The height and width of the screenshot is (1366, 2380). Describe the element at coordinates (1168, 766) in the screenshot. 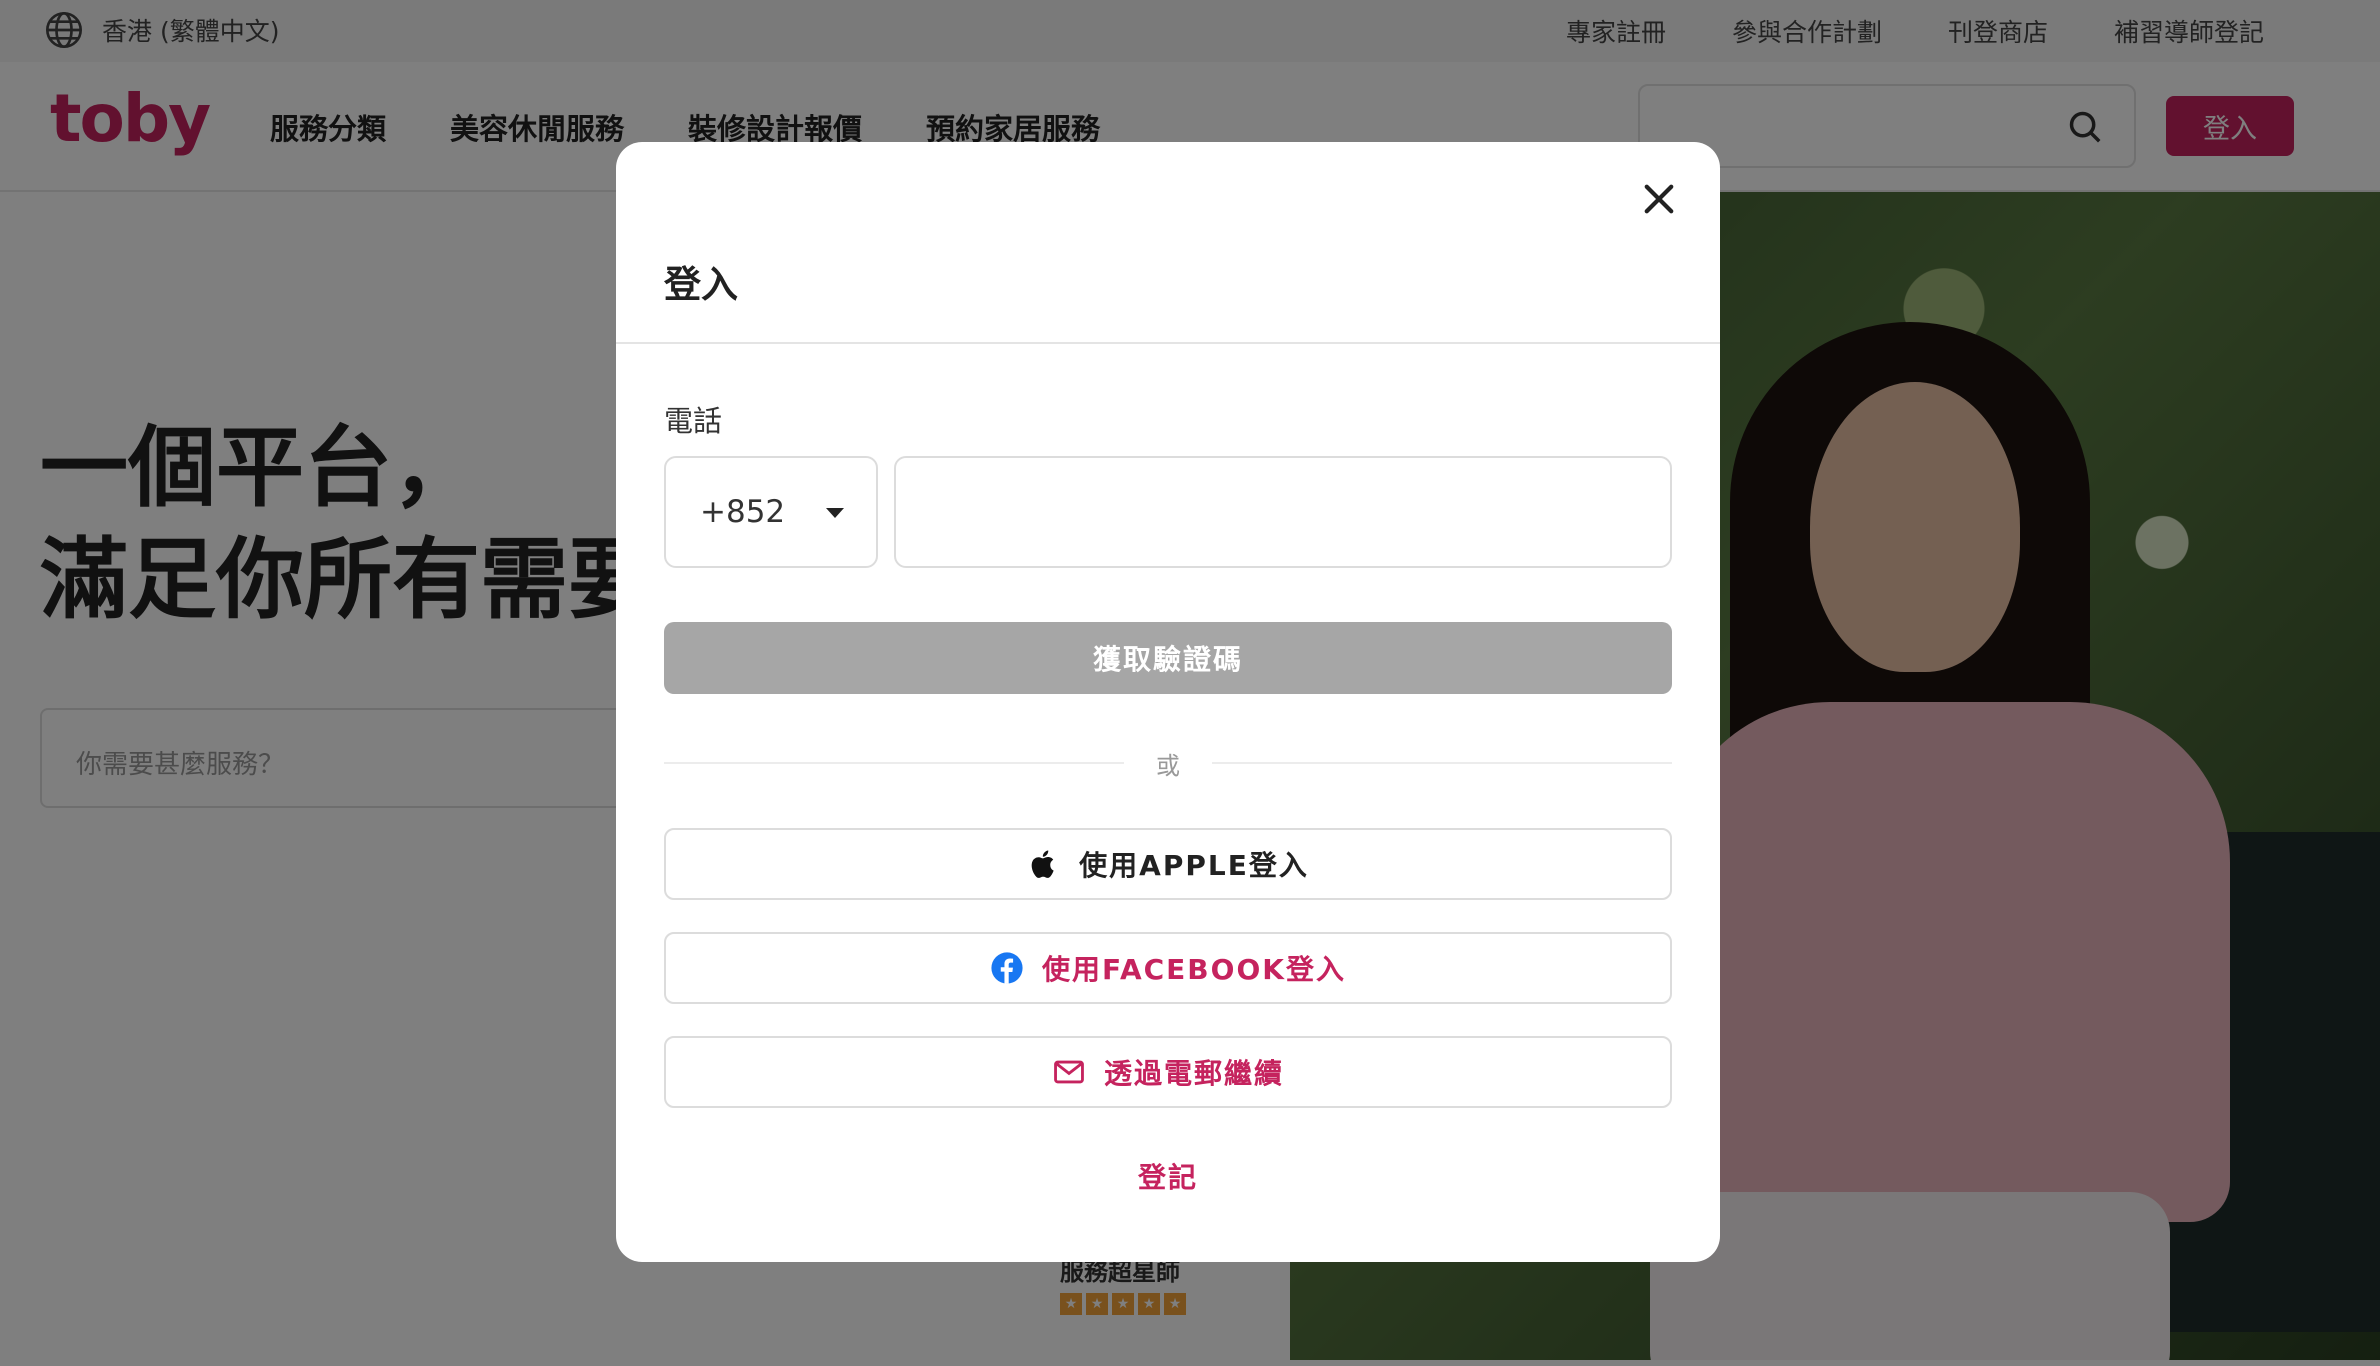

I see `or-text: 或` at that location.